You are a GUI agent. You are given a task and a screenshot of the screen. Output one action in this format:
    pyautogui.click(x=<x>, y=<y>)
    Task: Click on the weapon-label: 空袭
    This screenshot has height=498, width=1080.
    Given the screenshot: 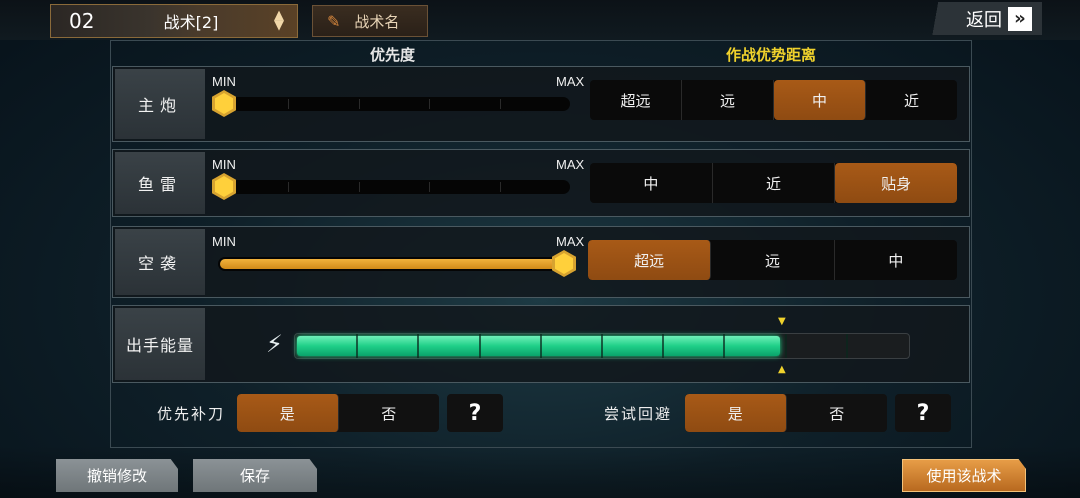 What is the action you would take?
    pyautogui.click(x=160, y=262)
    